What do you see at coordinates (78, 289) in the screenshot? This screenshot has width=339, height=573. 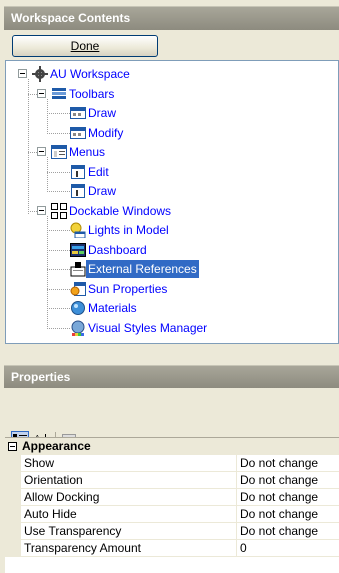 I see `sun-icon` at bounding box center [78, 289].